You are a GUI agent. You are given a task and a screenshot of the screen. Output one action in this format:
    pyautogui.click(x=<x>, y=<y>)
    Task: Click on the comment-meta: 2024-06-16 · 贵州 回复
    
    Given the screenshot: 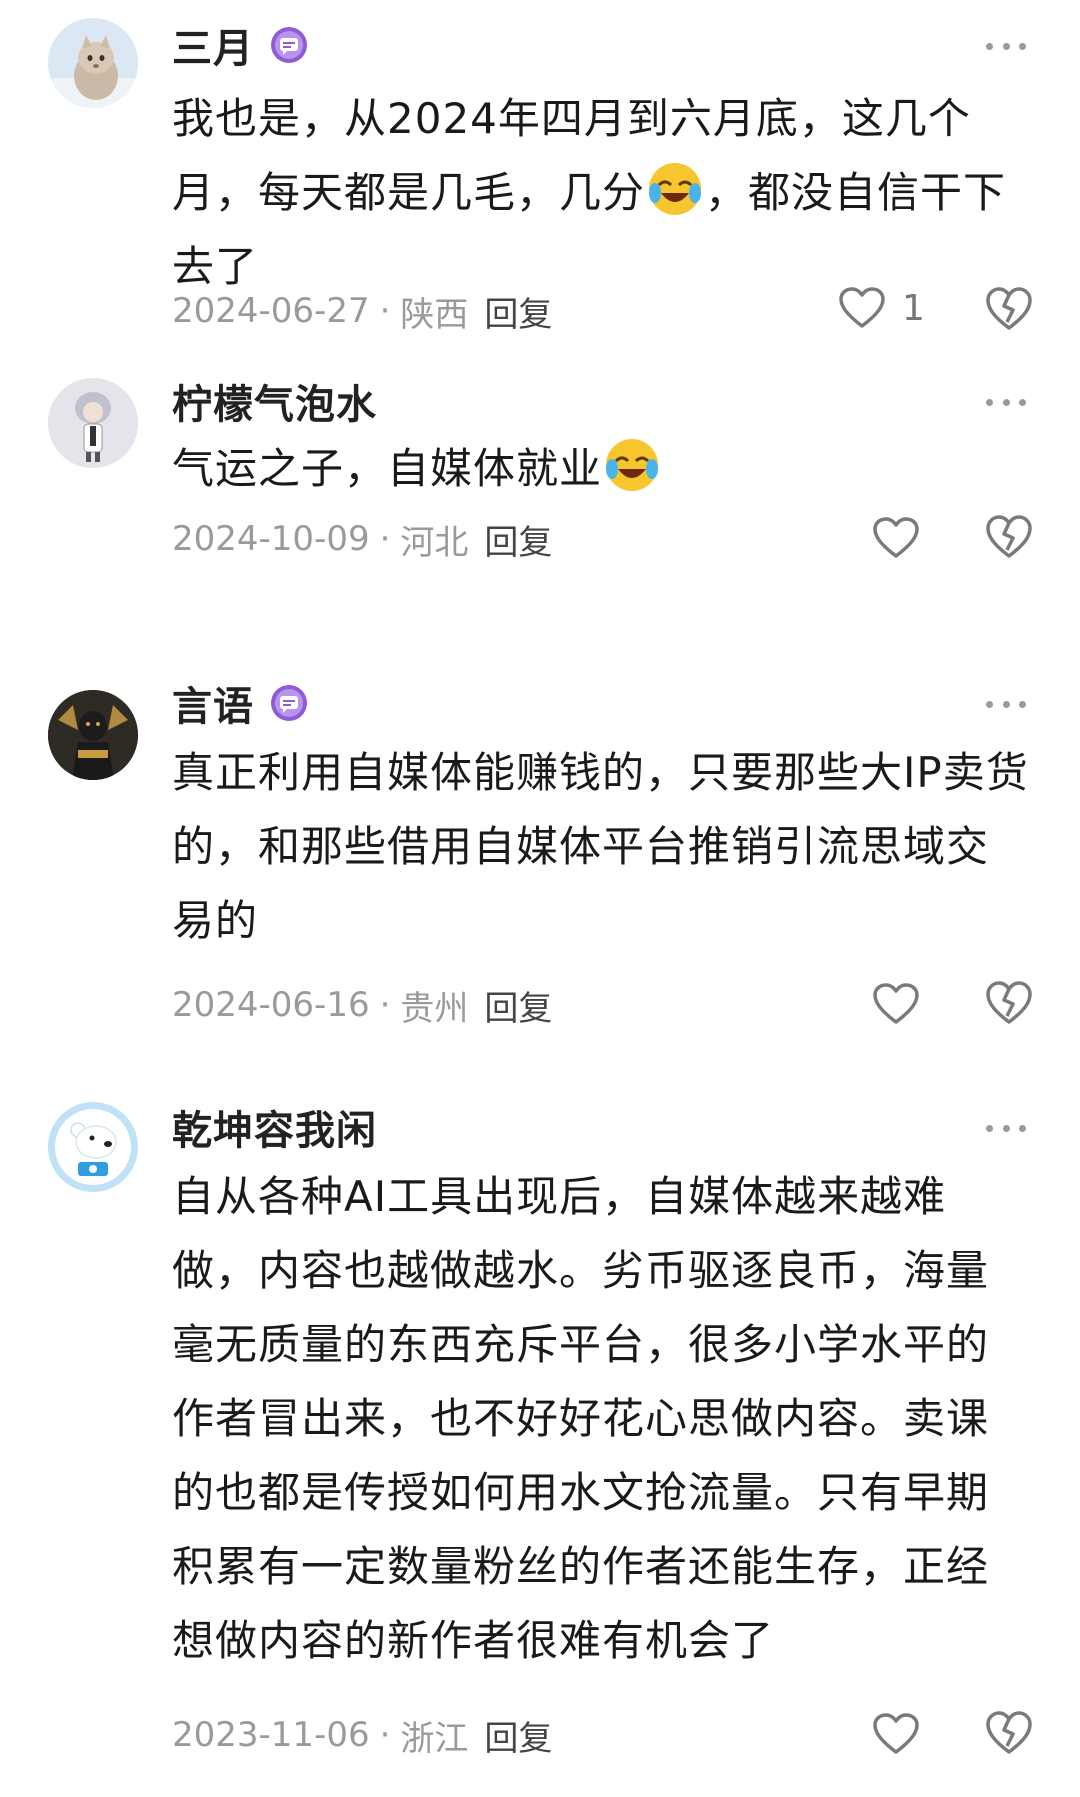 What is the action you would take?
    pyautogui.click(x=362, y=1005)
    